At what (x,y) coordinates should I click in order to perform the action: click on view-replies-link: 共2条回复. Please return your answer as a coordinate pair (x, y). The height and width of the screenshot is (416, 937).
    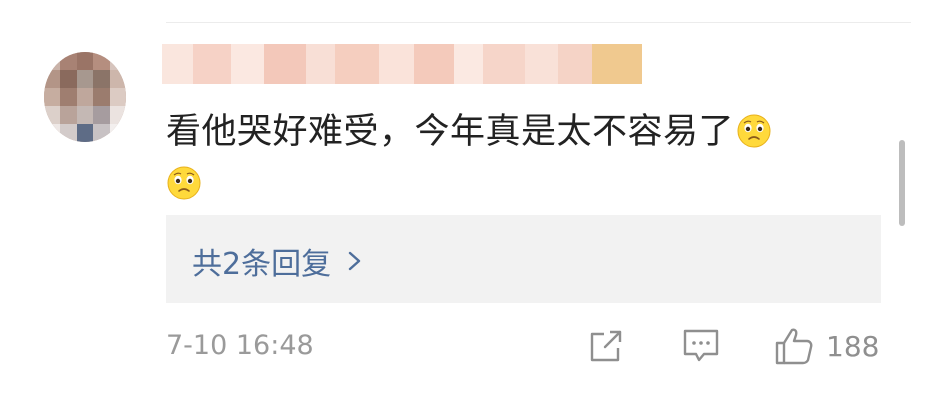
    Looking at the image, I should click on (277, 261).